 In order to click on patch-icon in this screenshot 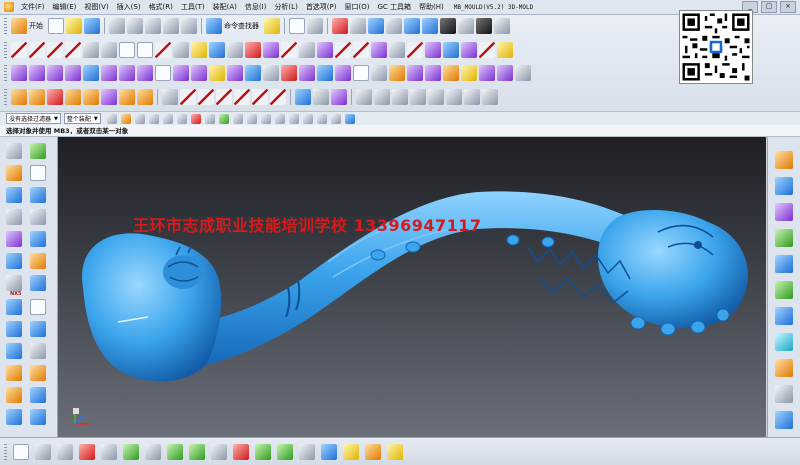, I will do `click(361, 73)`.